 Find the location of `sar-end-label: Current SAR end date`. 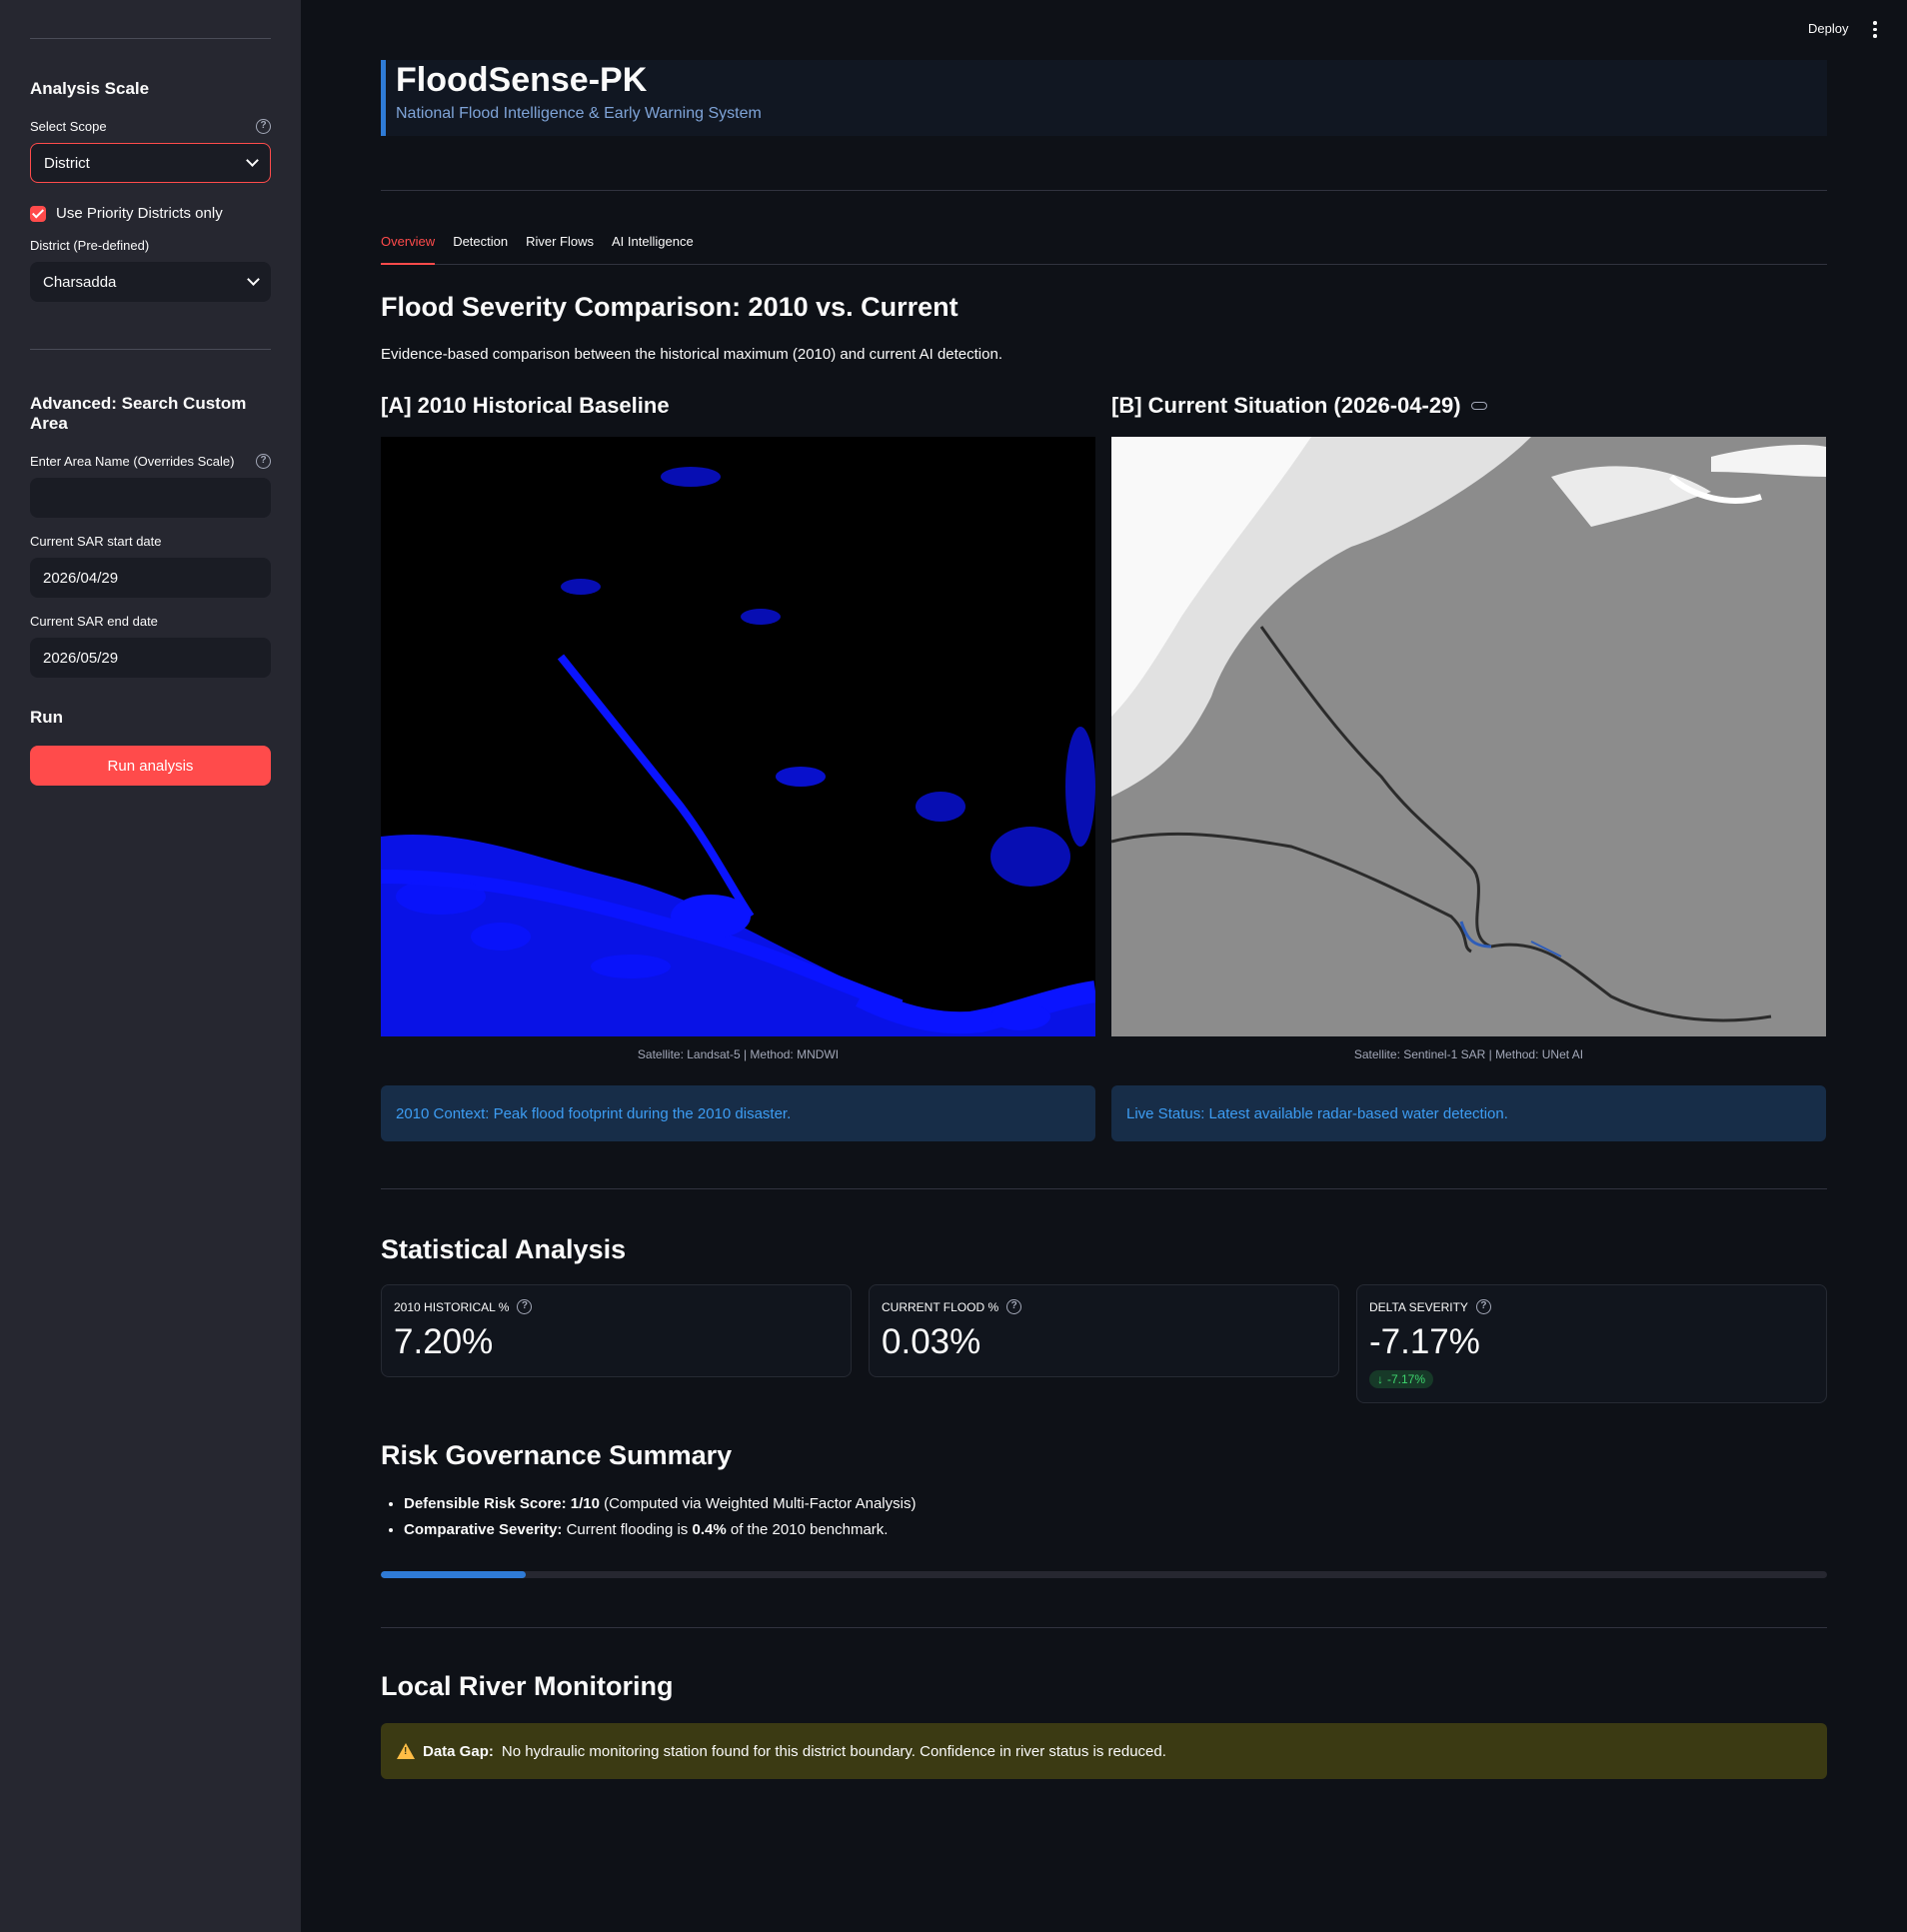

sar-end-label: Current SAR end date is located at coordinates (94, 621).